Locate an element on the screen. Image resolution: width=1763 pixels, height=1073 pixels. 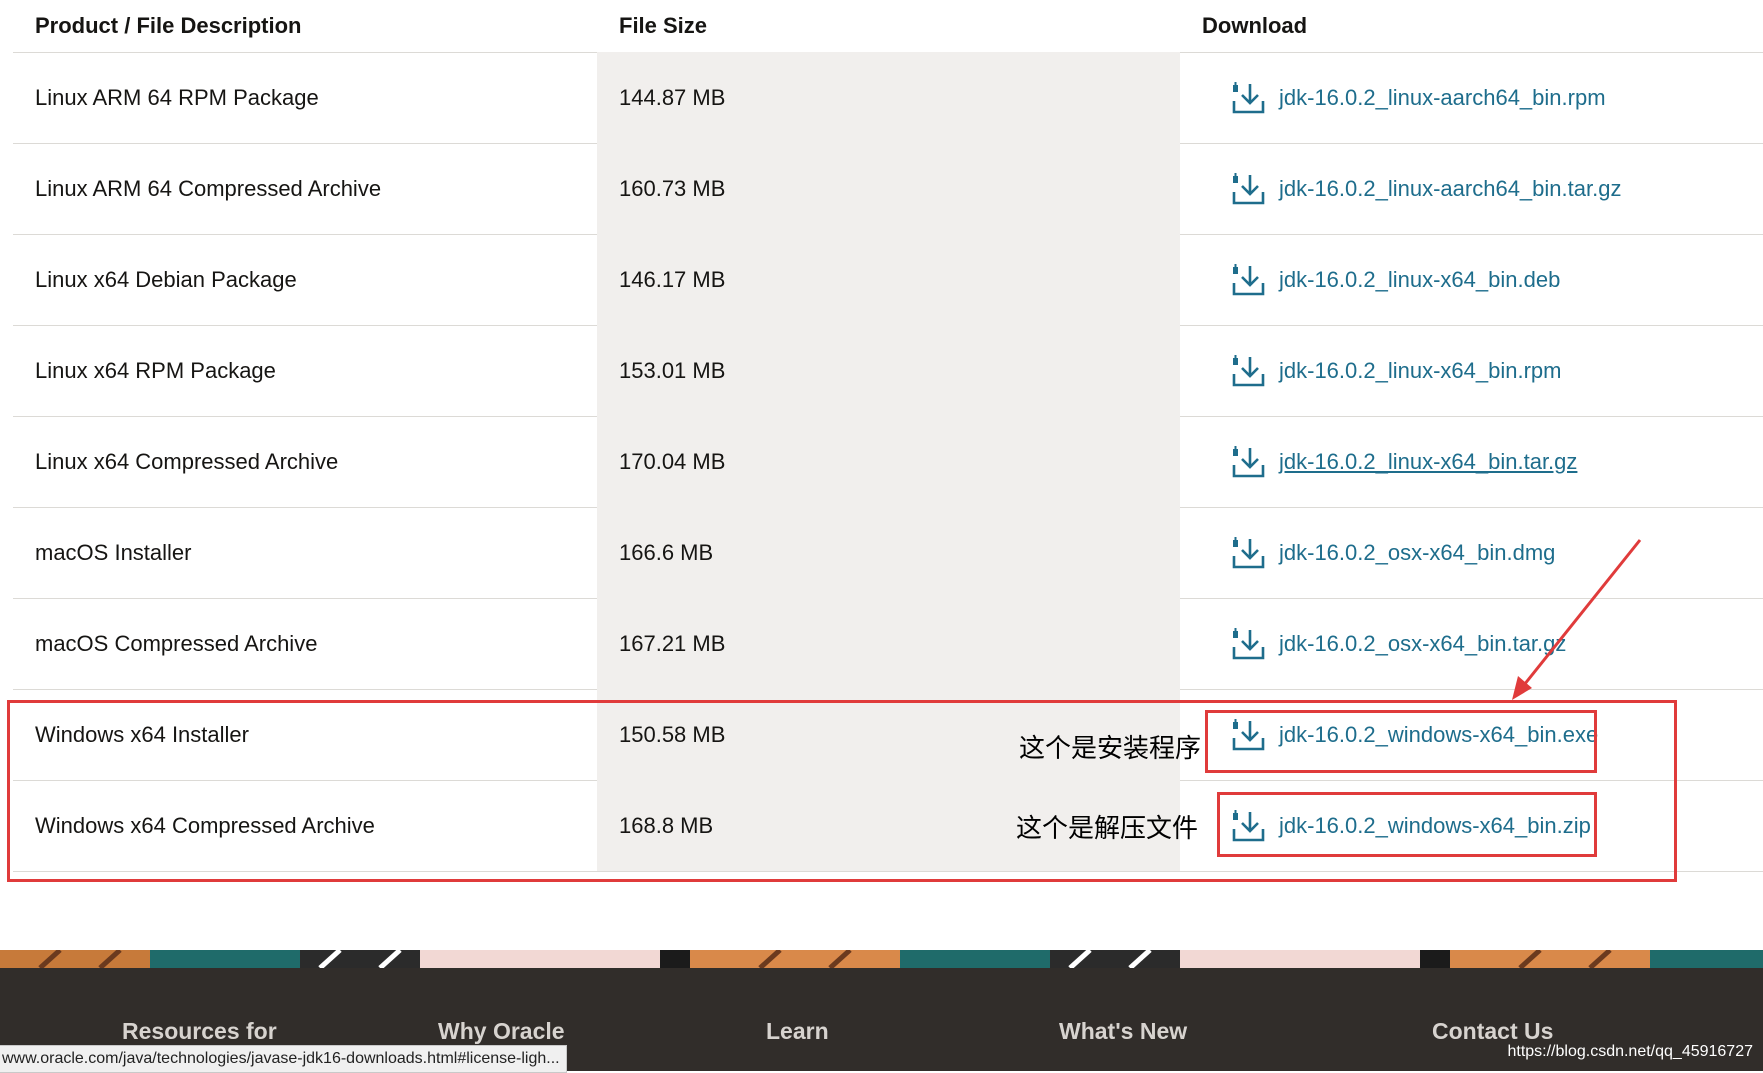
footer-learn: Learn is located at coordinates (797, 1031).